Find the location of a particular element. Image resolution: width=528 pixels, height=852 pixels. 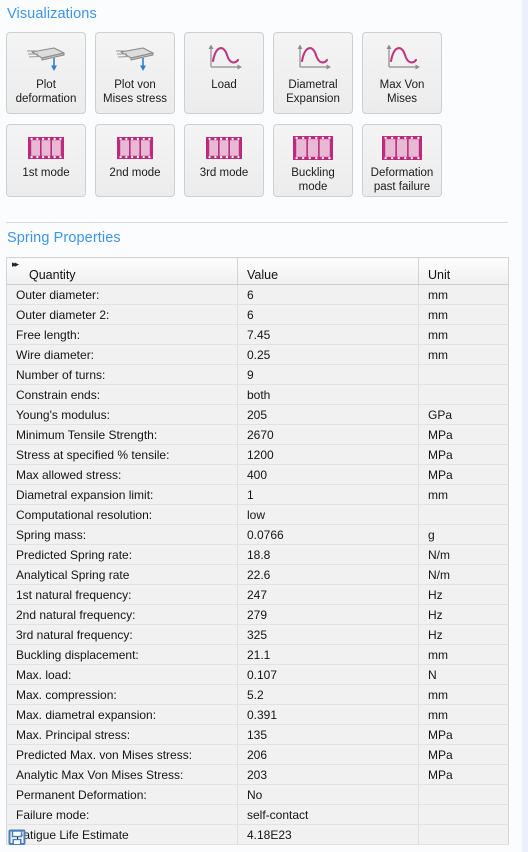

save-button is located at coordinates (17, 837).